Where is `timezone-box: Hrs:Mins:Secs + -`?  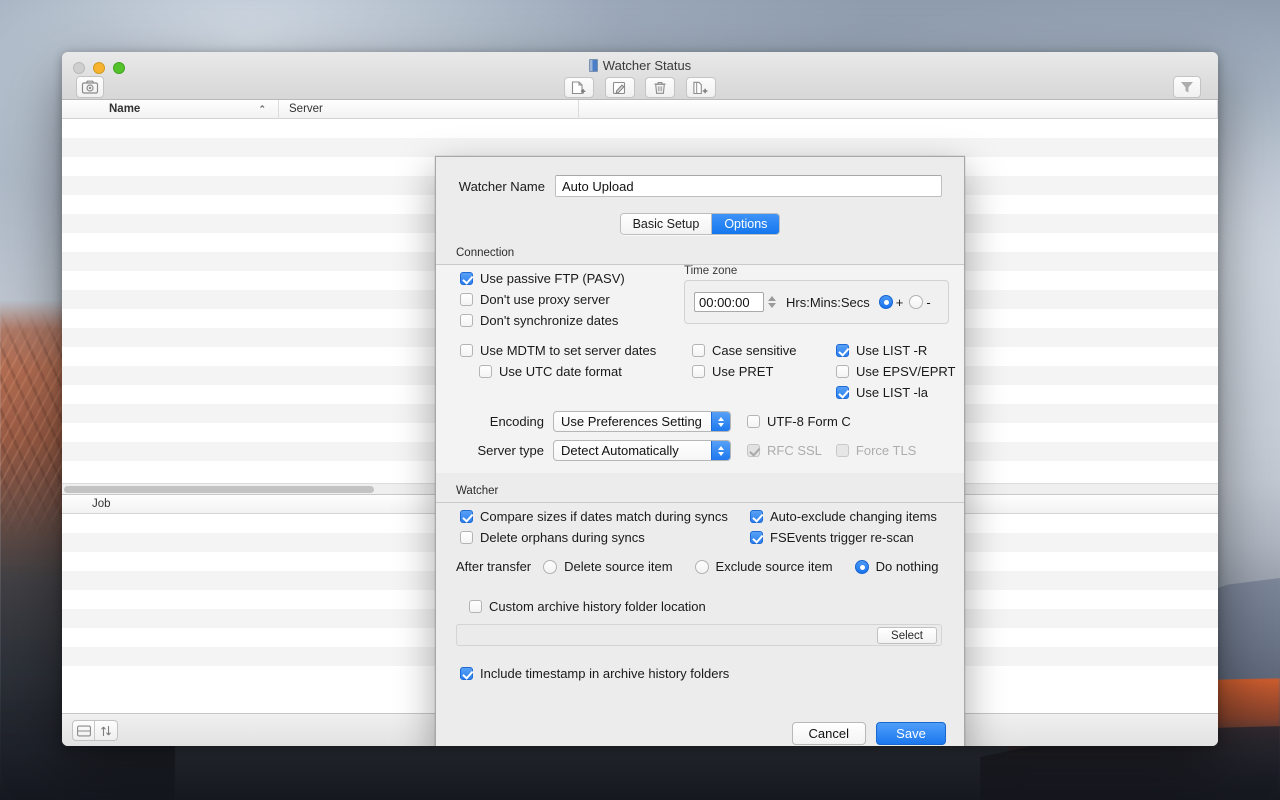 timezone-box: Hrs:Mins:Secs + - is located at coordinates (816, 302).